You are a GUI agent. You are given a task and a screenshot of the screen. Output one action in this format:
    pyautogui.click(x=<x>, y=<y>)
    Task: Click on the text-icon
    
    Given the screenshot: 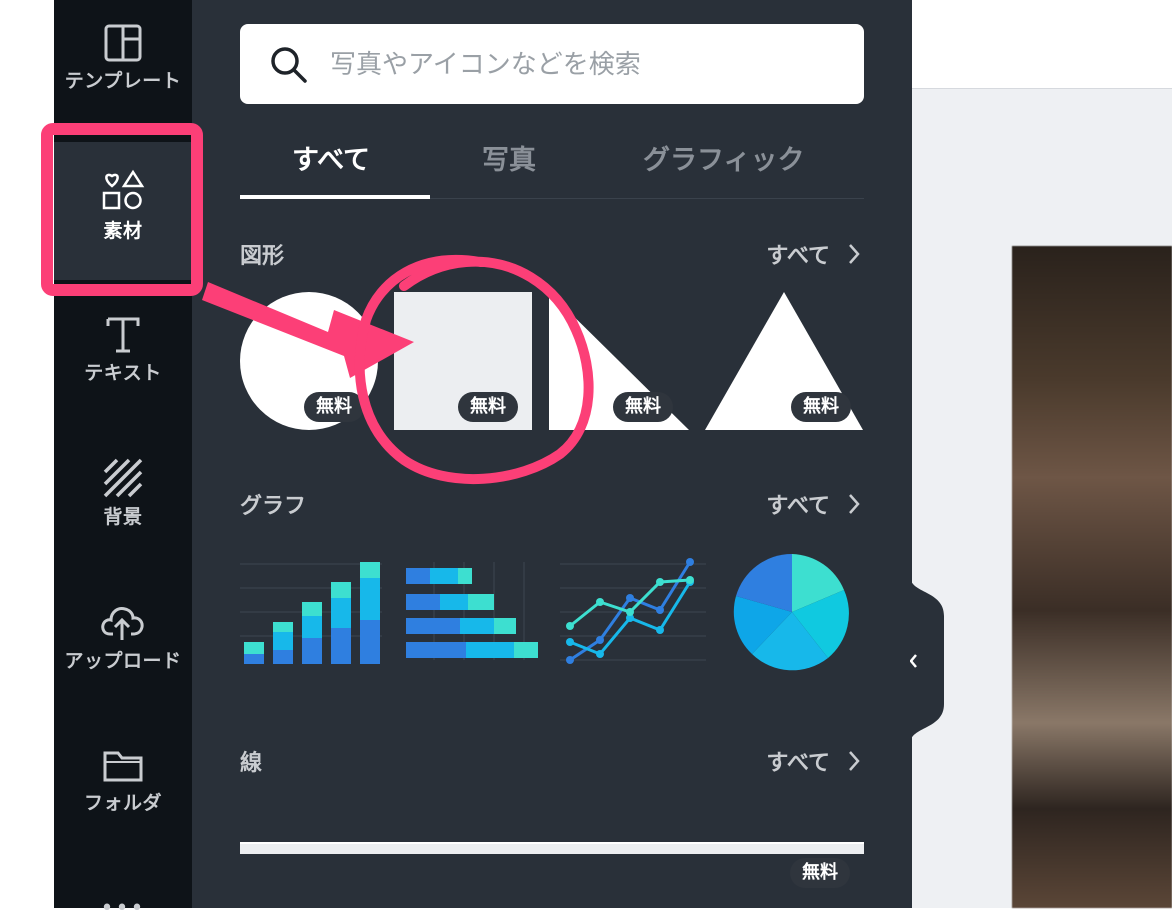 What is the action you would take?
    pyautogui.click(x=123, y=335)
    